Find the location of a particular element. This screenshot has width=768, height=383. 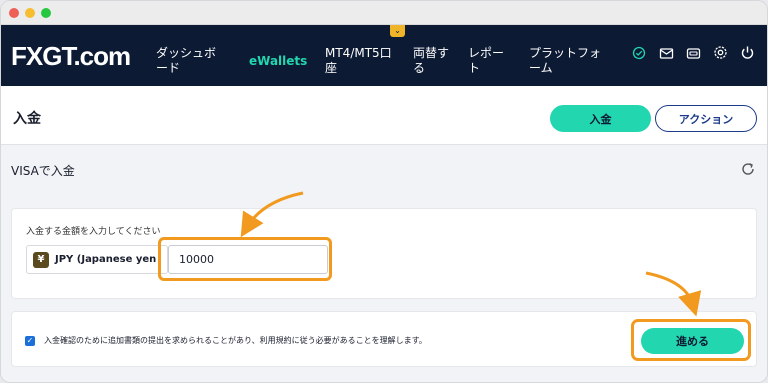

wallet-icon is located at coordinates (693, 54).